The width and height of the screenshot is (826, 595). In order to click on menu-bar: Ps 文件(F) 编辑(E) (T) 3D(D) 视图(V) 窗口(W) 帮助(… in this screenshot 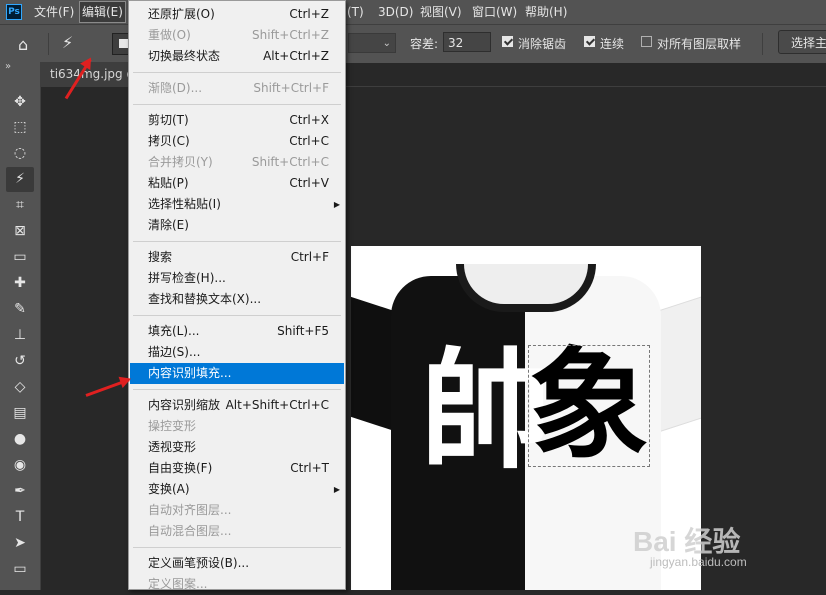, I will do `click(413, 12)`.